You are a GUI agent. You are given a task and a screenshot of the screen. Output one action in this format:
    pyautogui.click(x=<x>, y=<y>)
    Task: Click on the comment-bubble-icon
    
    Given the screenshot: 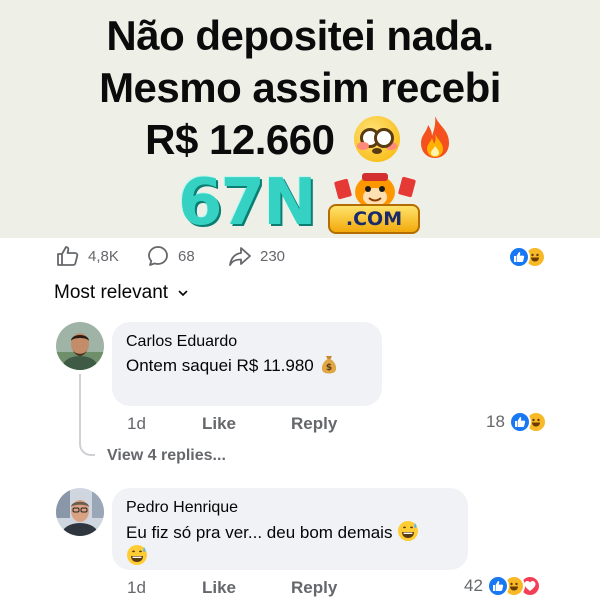 What is the action you would take?
    pyautogui.click(x=158, y=256)
    